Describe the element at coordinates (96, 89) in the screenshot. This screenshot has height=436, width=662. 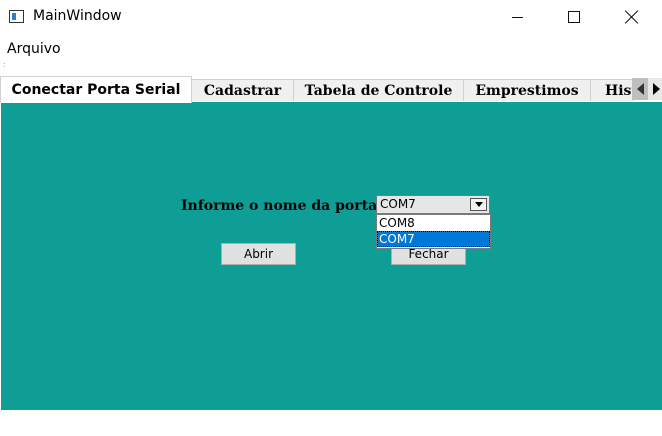
I see `tab-conectar-porta-serial: Conectar Porta Serial` at that location.